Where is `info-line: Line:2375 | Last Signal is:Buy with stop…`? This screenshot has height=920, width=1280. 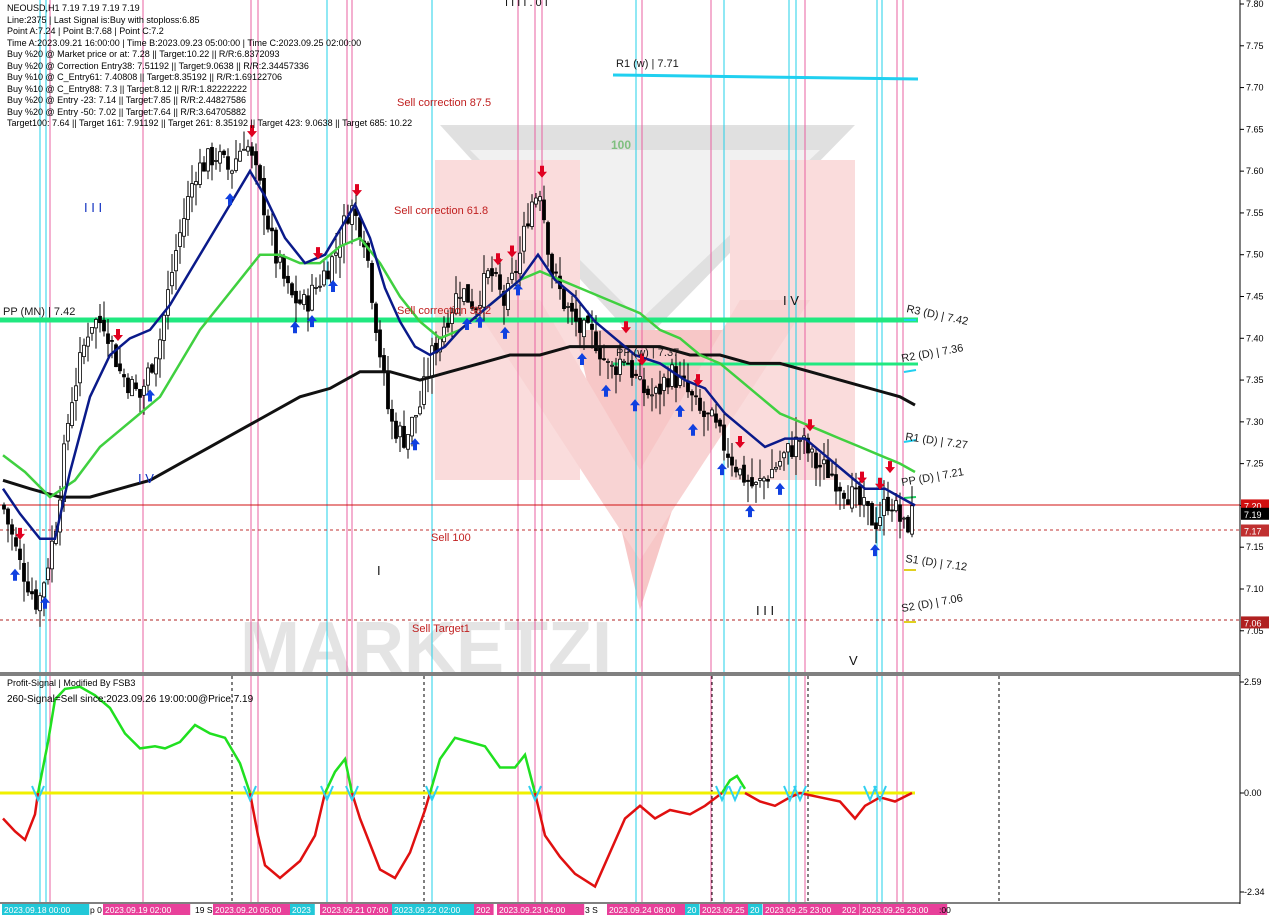
info-line: Line:2375 | Last Signal is:Buy with stop… is located at coordinates (103, 19).